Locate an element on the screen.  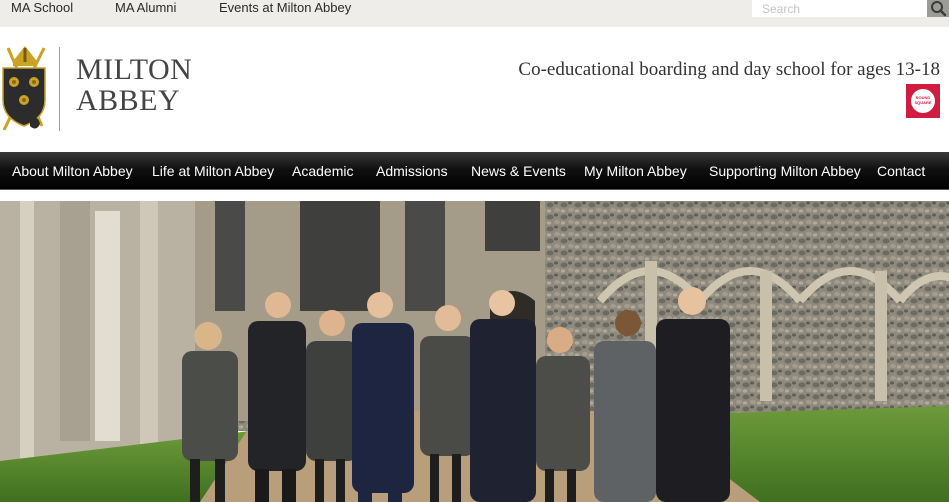
wordmark-line-2: ABBEY is located at coordinates (128, 100).